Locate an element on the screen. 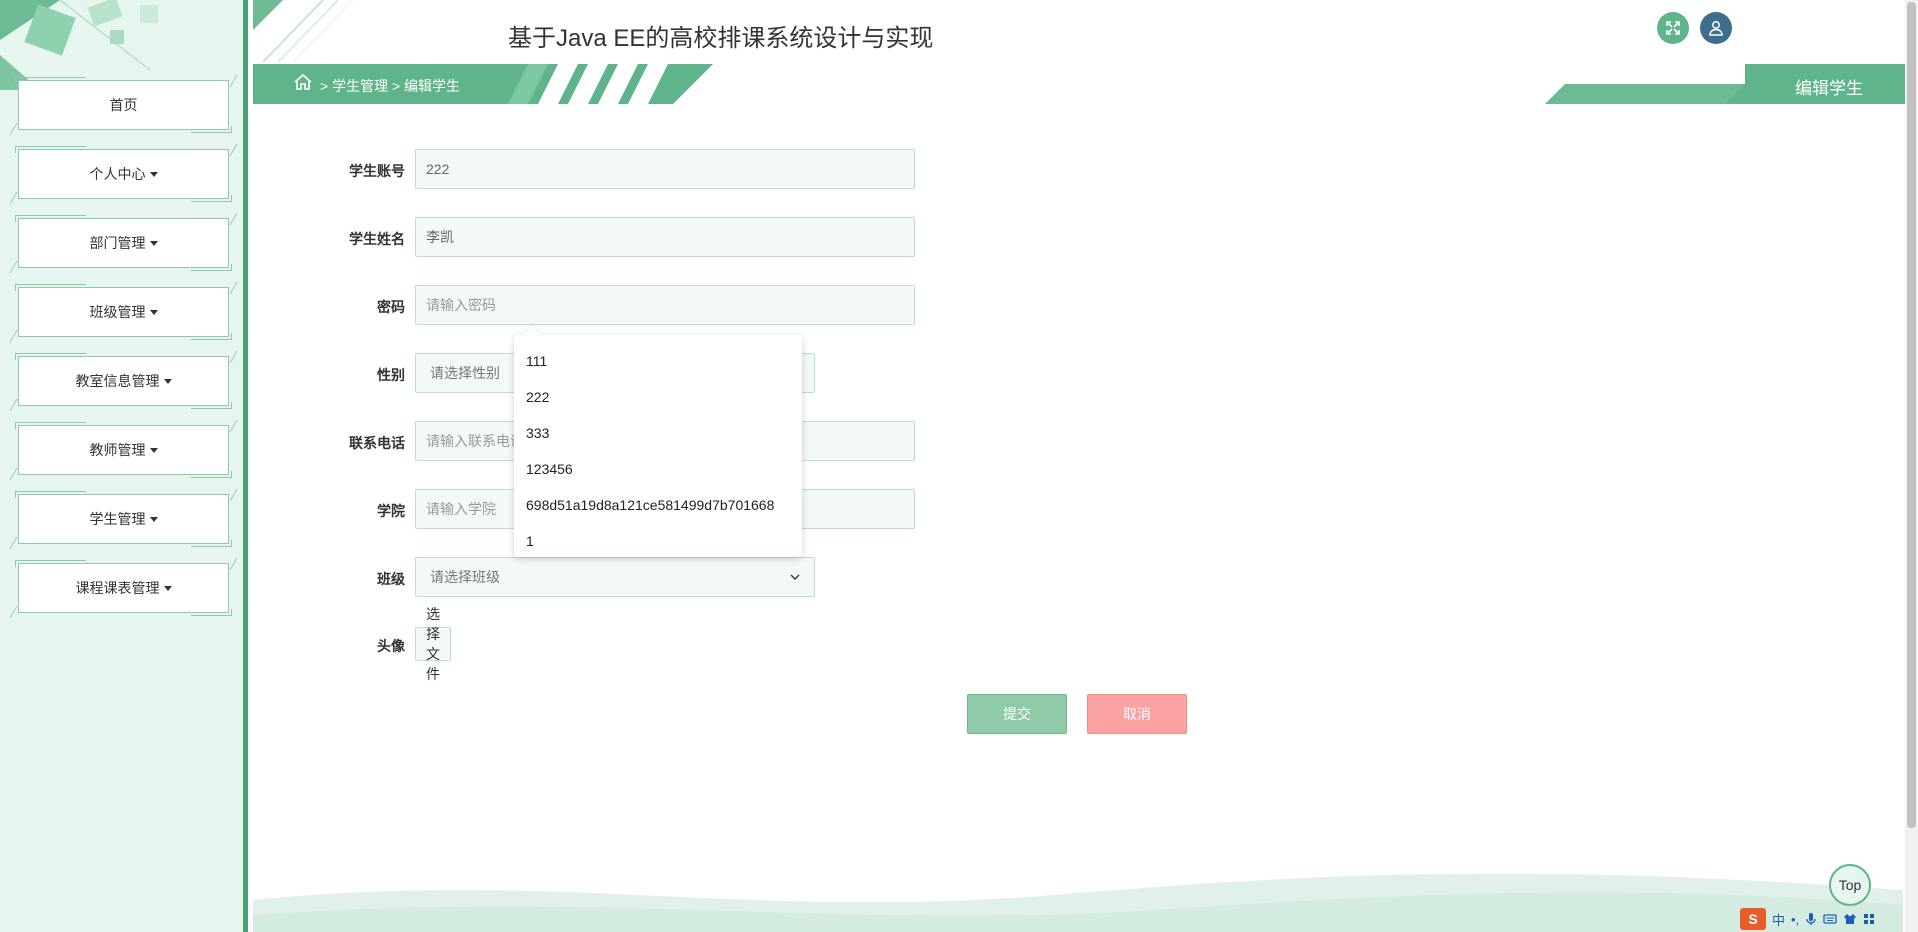 The height and width of the screenshot is (932, 1918). sidebar-item: 个人中心 is located at coordinates (123, 174).